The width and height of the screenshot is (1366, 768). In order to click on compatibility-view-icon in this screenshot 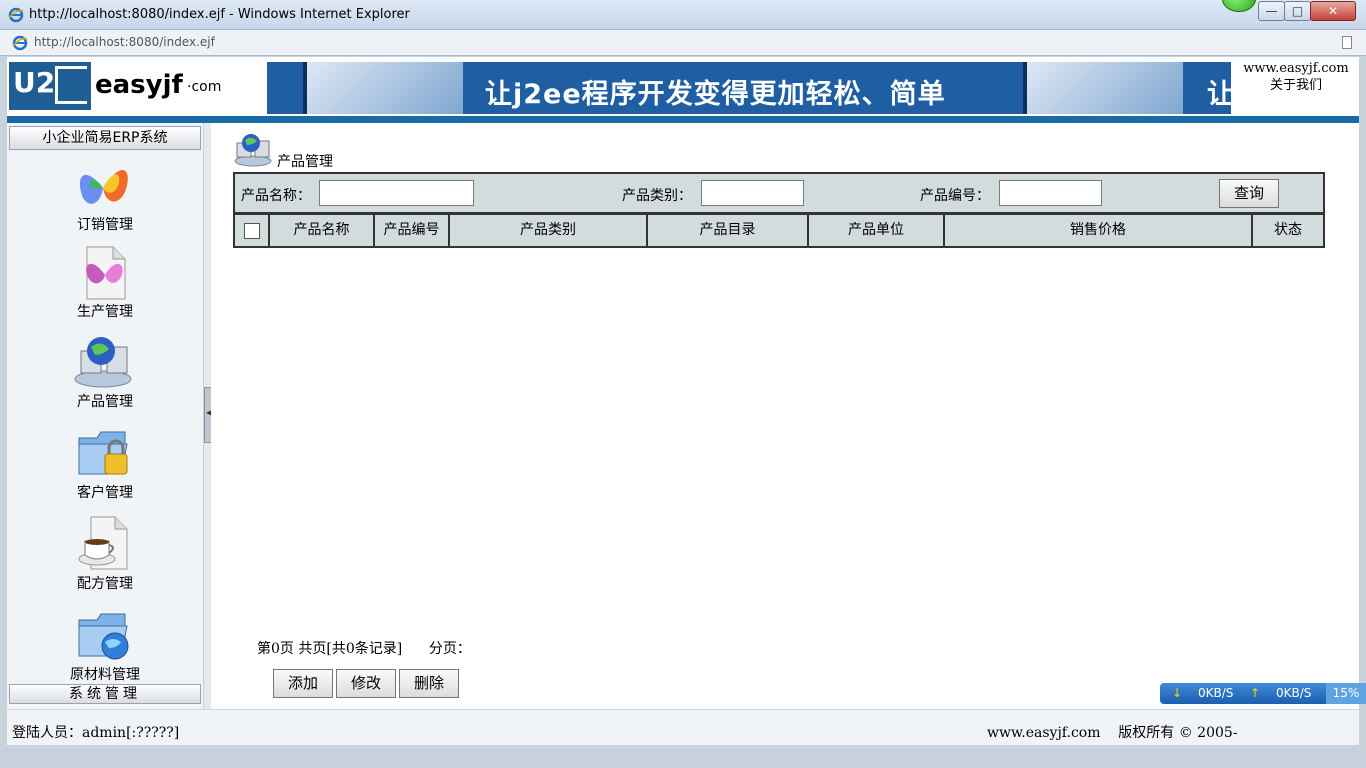, I will do `click(1347, 42)`.